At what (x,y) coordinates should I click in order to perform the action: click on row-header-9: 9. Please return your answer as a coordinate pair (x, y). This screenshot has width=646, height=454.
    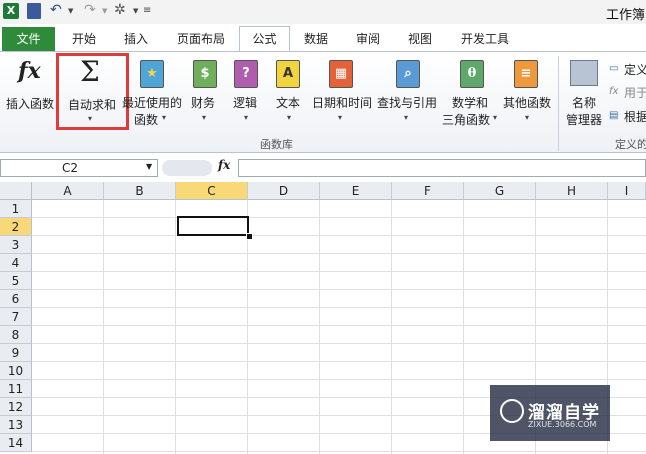
    Looking at the image, I should click on (16, 353).